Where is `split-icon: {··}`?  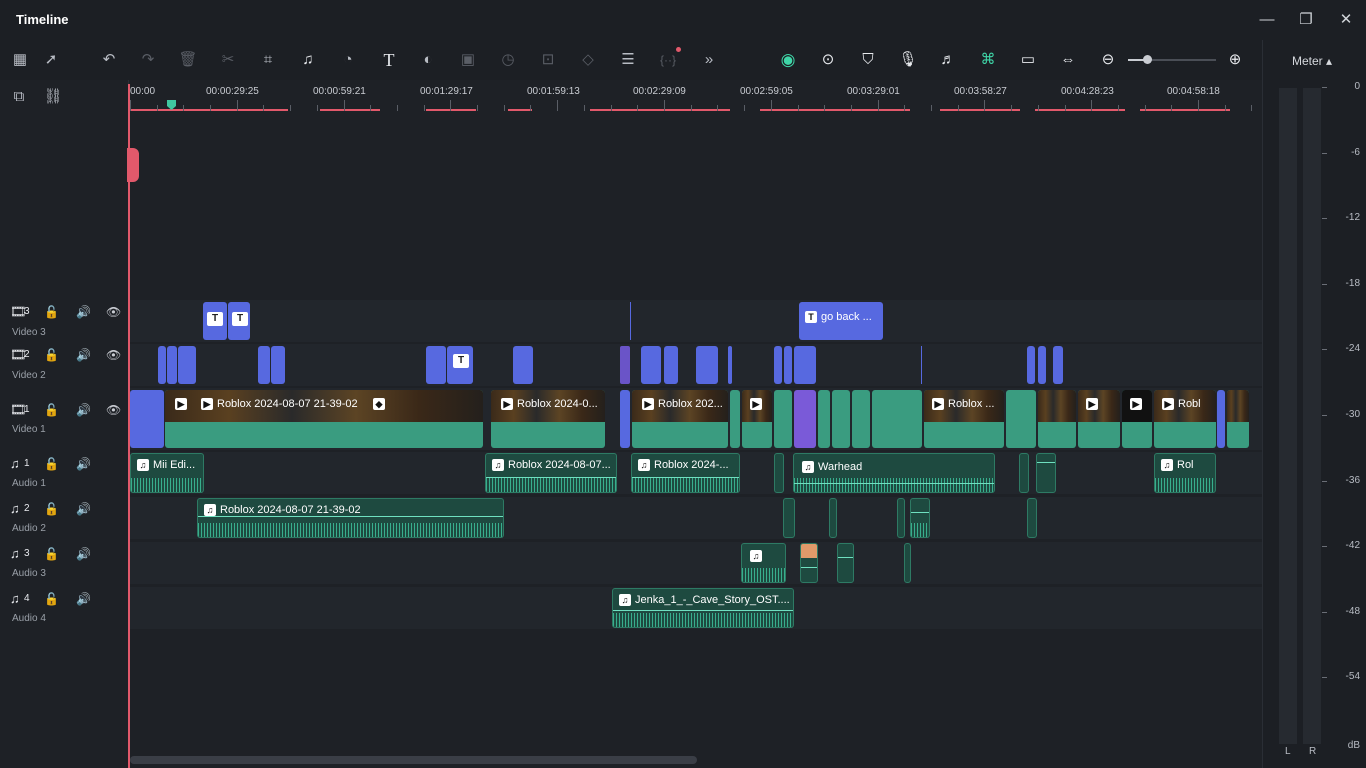 split-icon: {··} is located at coordinates (668, 60).